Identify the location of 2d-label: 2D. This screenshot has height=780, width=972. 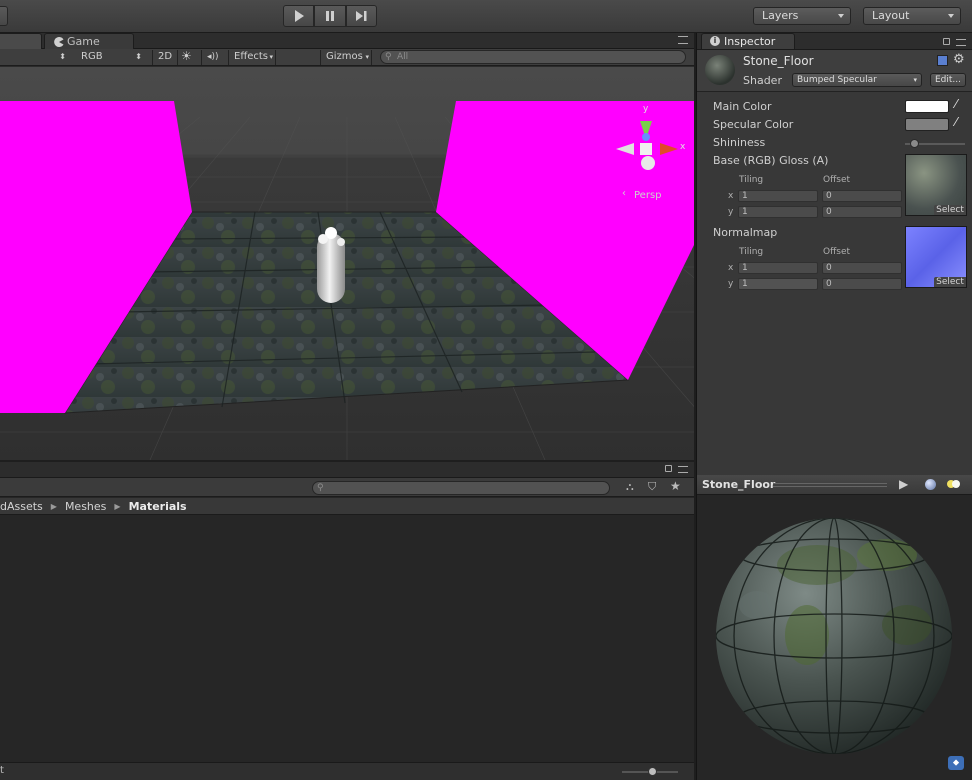
(165, 56).